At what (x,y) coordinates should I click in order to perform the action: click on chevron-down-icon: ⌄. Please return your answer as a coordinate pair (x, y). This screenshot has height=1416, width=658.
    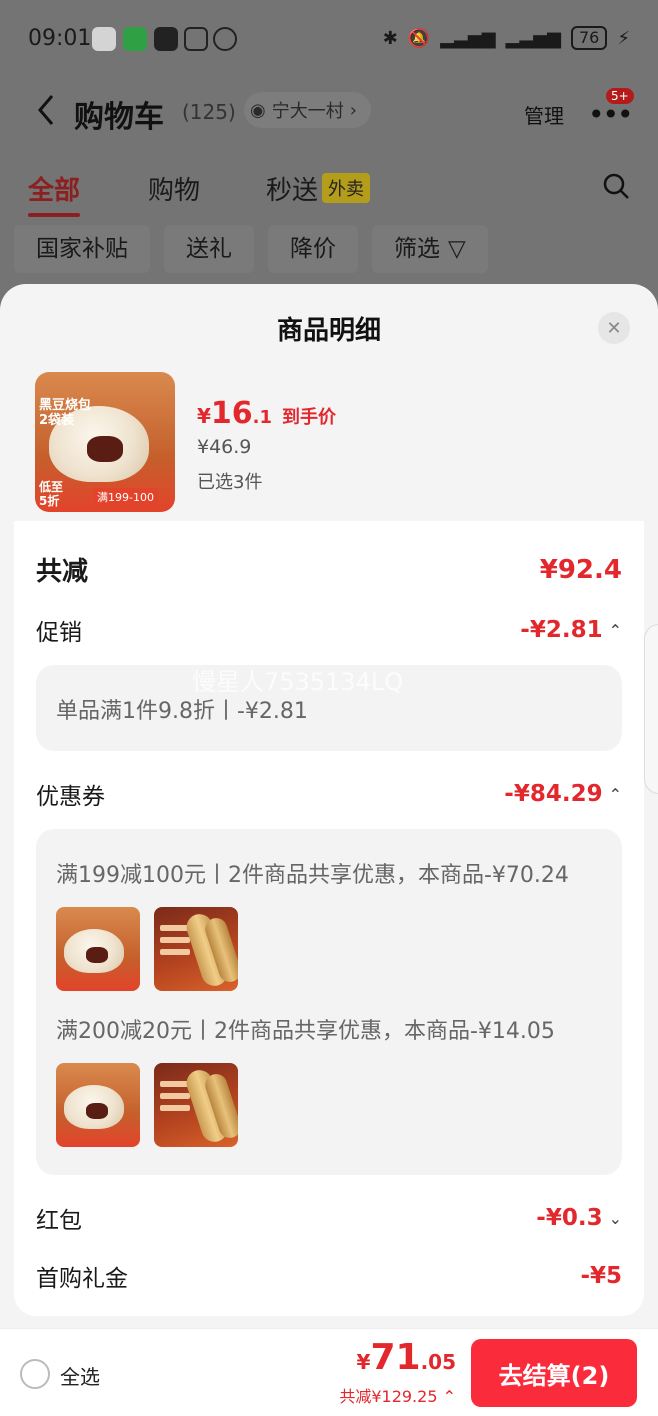
    Looking at the image, I should click on (615, 1218).